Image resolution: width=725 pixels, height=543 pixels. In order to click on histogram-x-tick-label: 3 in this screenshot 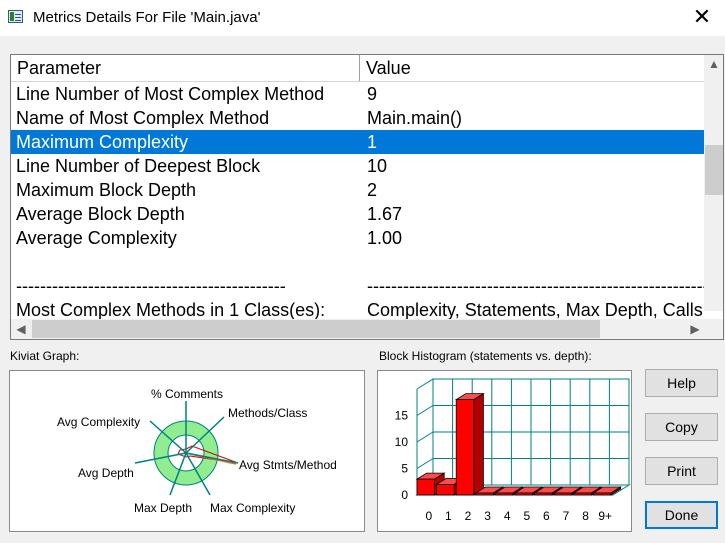, I will do `click(487, 516)`.